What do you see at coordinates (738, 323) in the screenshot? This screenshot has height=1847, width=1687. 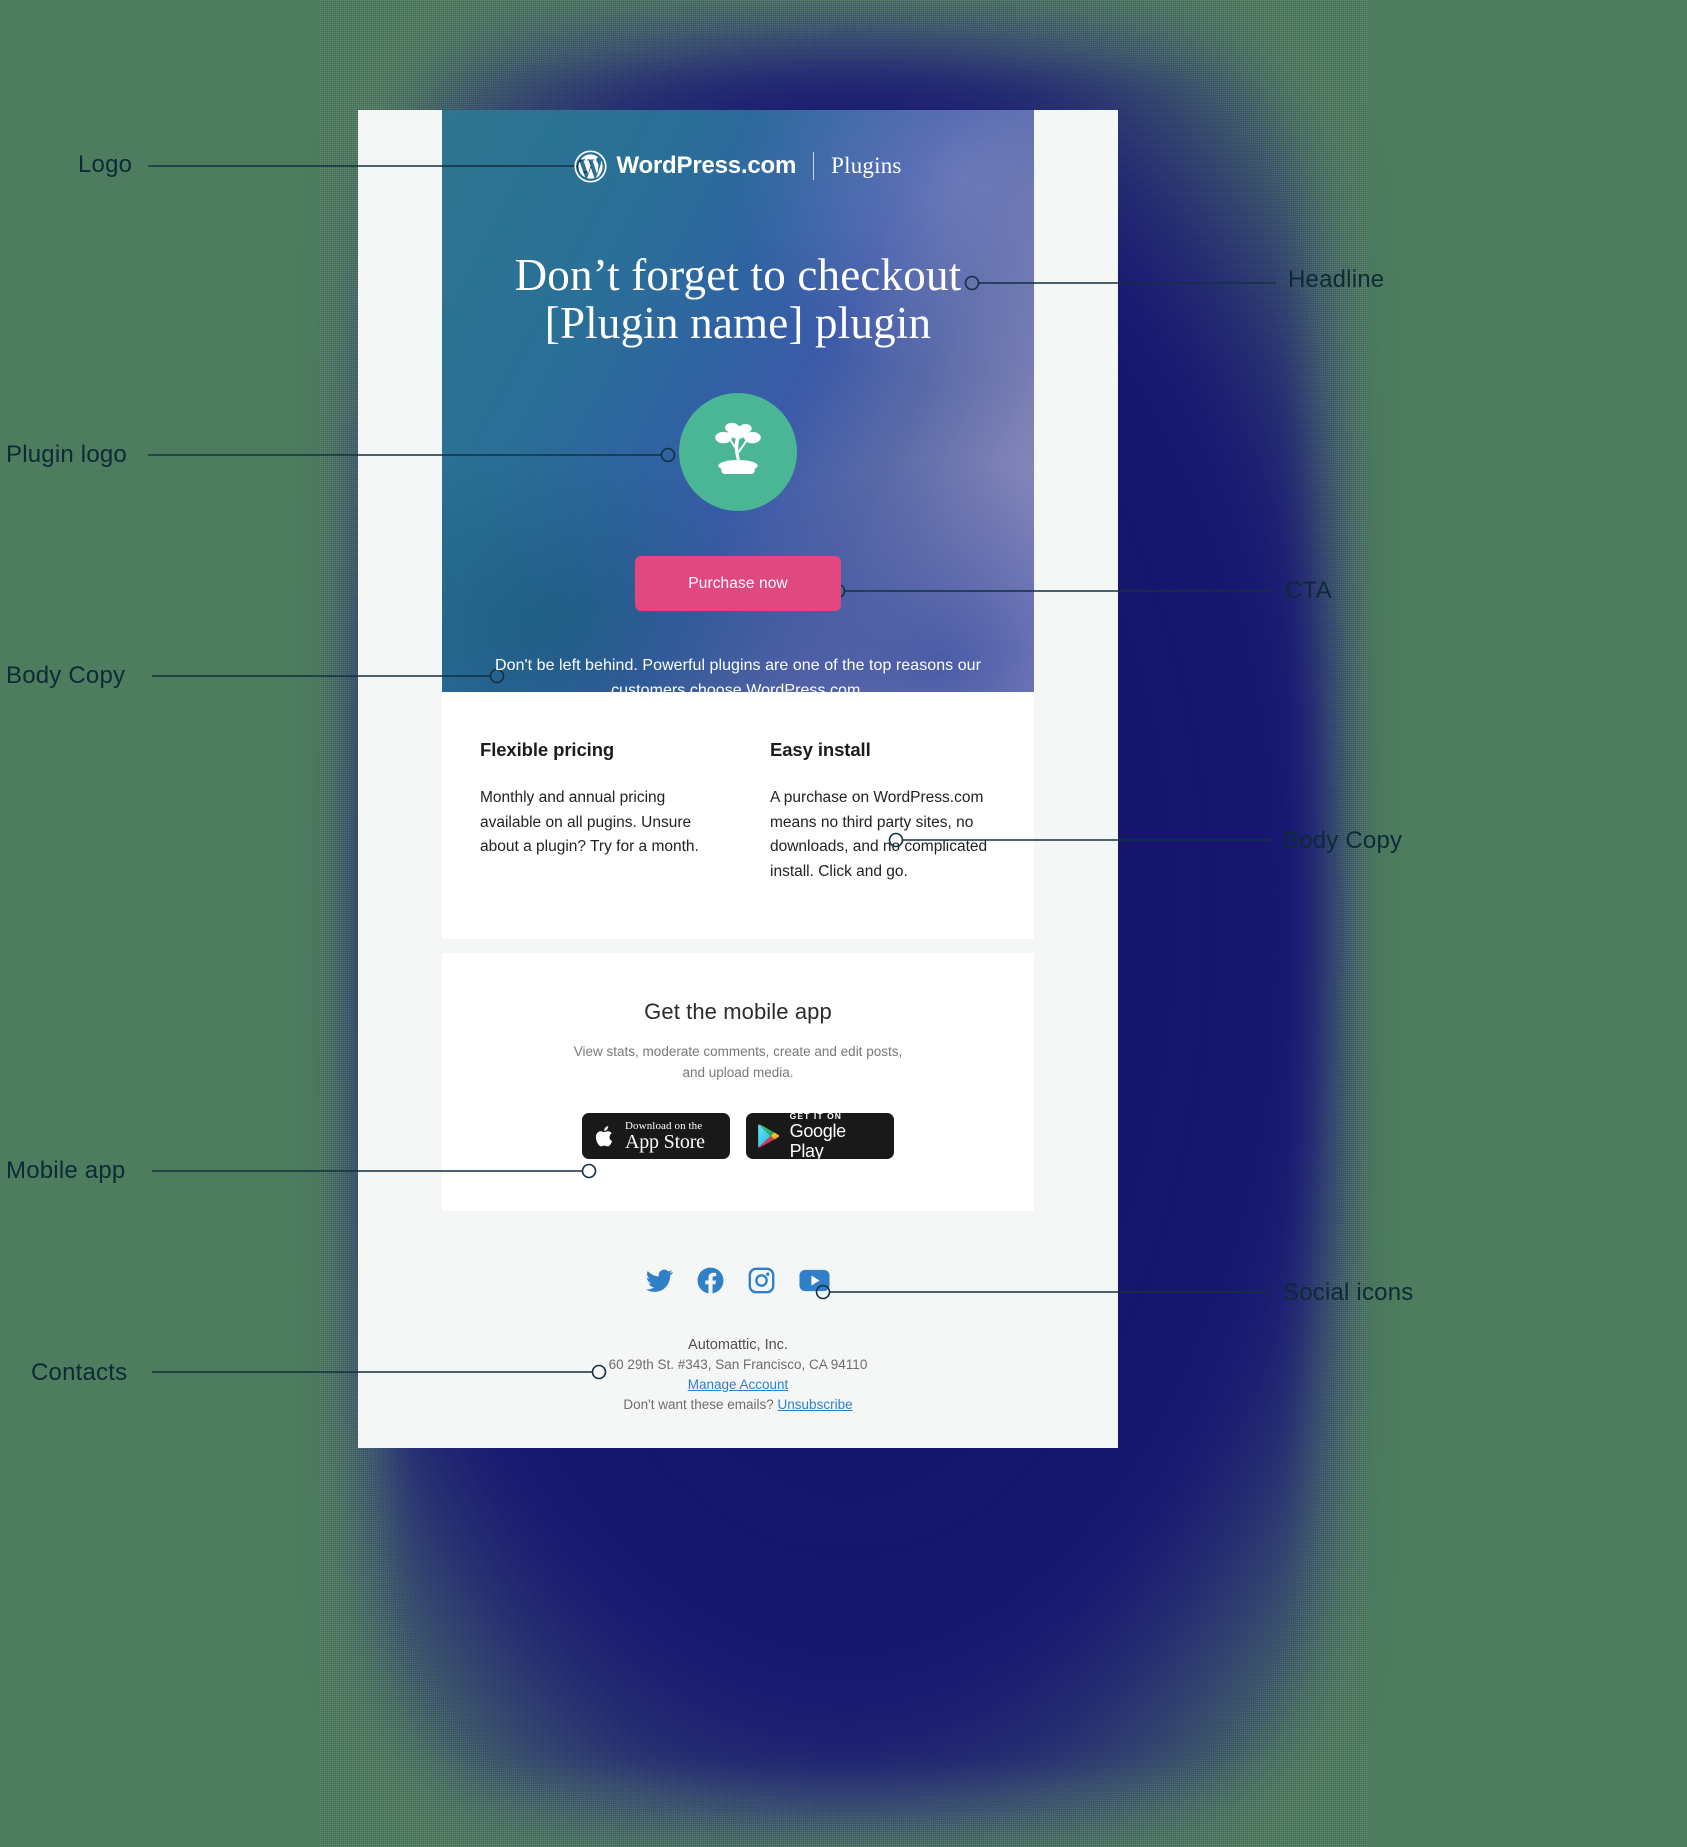 I see `headline-line-2: [Plugin name] plugin` at bounding box center [738, 323].